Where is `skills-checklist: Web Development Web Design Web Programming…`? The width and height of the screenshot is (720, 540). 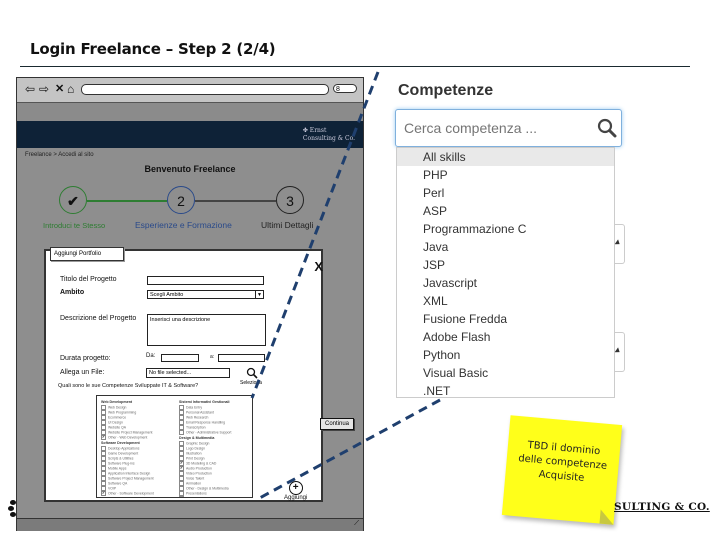 skills-checklist: Web Development Web Design Web Programming… is located at coordinates (174, 446).